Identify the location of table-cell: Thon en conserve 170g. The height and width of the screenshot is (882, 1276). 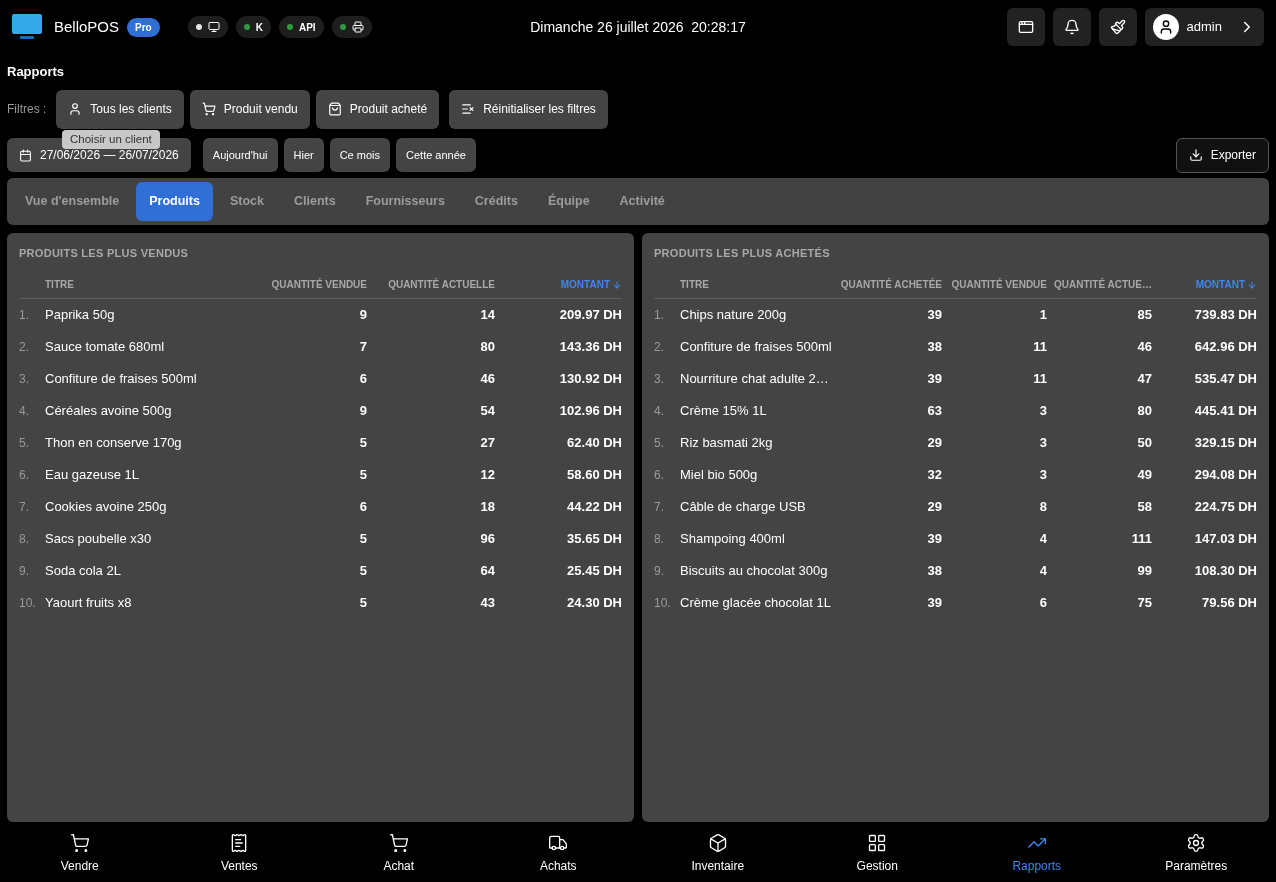
(113, 443).